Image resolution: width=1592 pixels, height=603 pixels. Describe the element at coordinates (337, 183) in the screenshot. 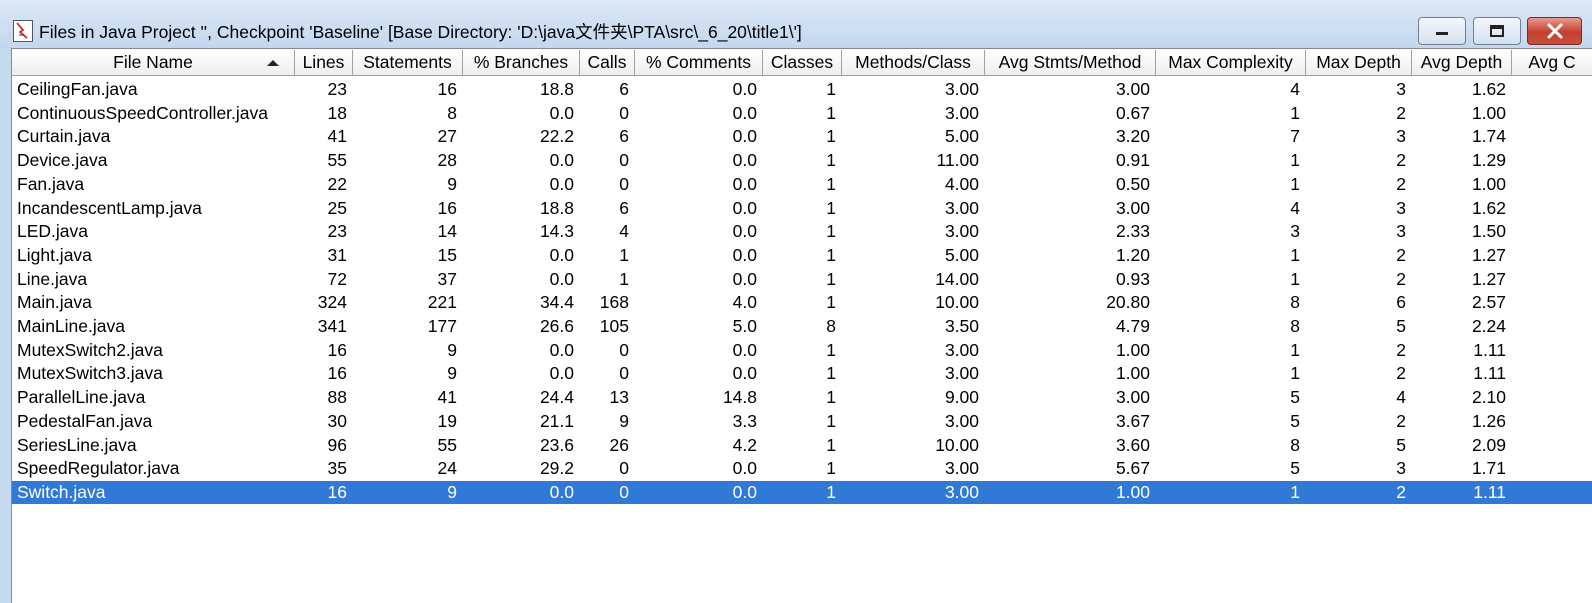

I see `cell-lines: 22` at that location.